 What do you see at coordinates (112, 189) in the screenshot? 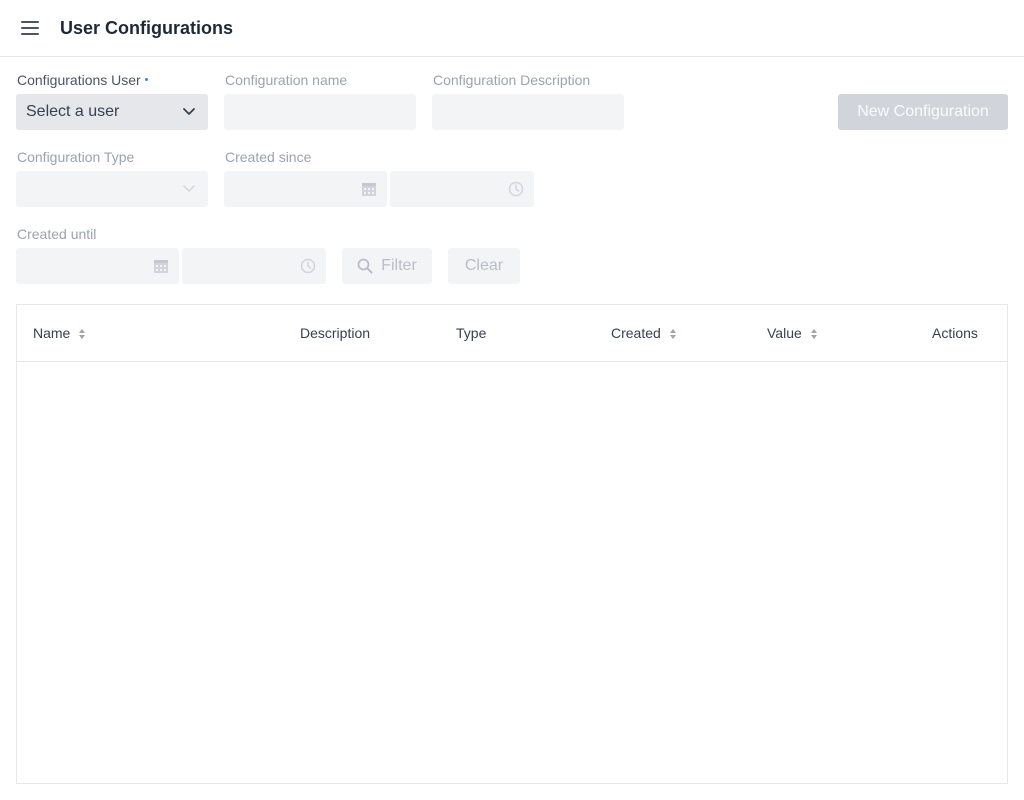
I see `configuration-type-select` at bounding box center [112, 189].